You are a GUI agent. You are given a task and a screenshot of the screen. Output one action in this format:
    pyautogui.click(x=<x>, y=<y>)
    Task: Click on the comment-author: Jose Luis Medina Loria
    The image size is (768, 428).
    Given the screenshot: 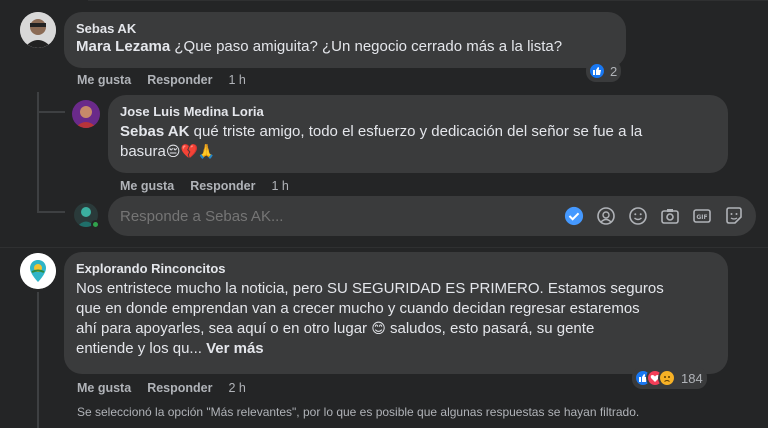 What is the action you would take?
    pyautogui.click(x=418, y=111)
    